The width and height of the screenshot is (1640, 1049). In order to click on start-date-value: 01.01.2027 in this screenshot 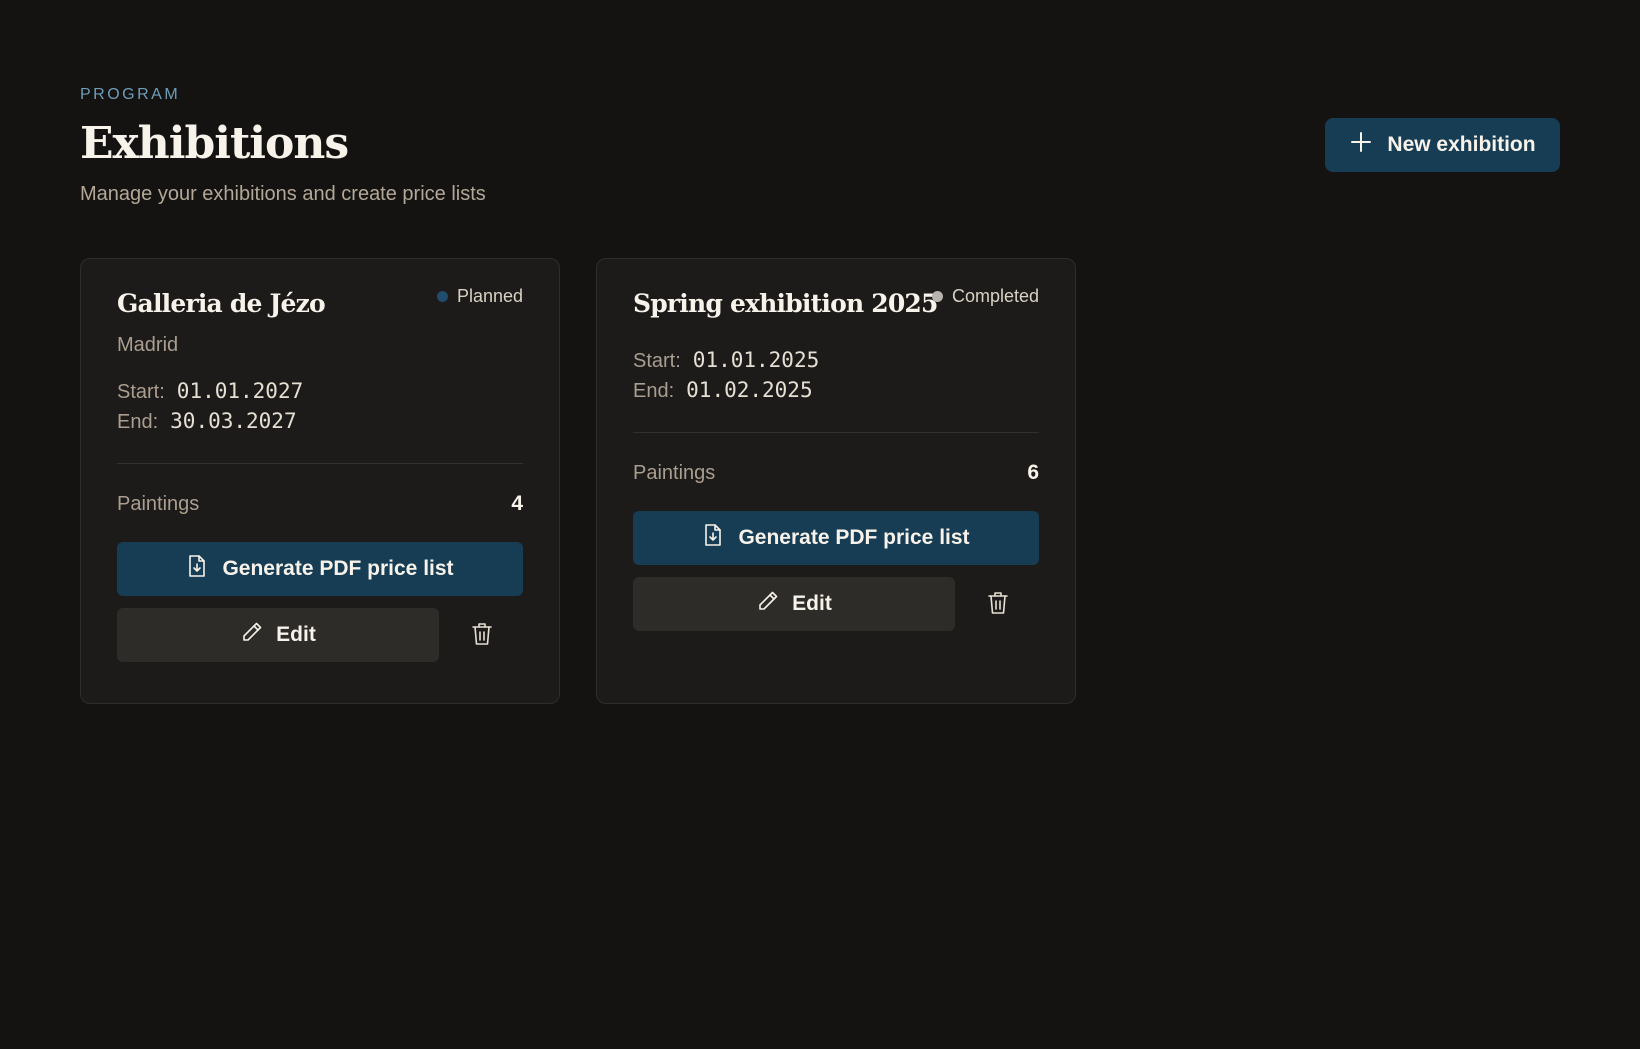, I will do `click(240, 391)`.